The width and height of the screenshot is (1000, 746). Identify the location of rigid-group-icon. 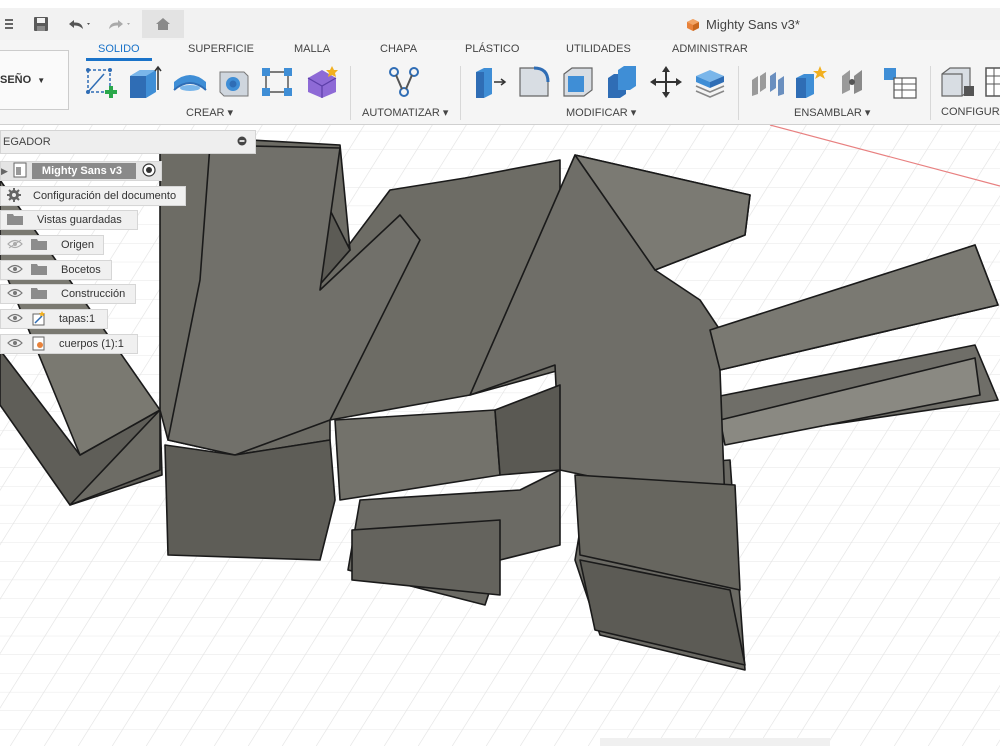
(856, 82).